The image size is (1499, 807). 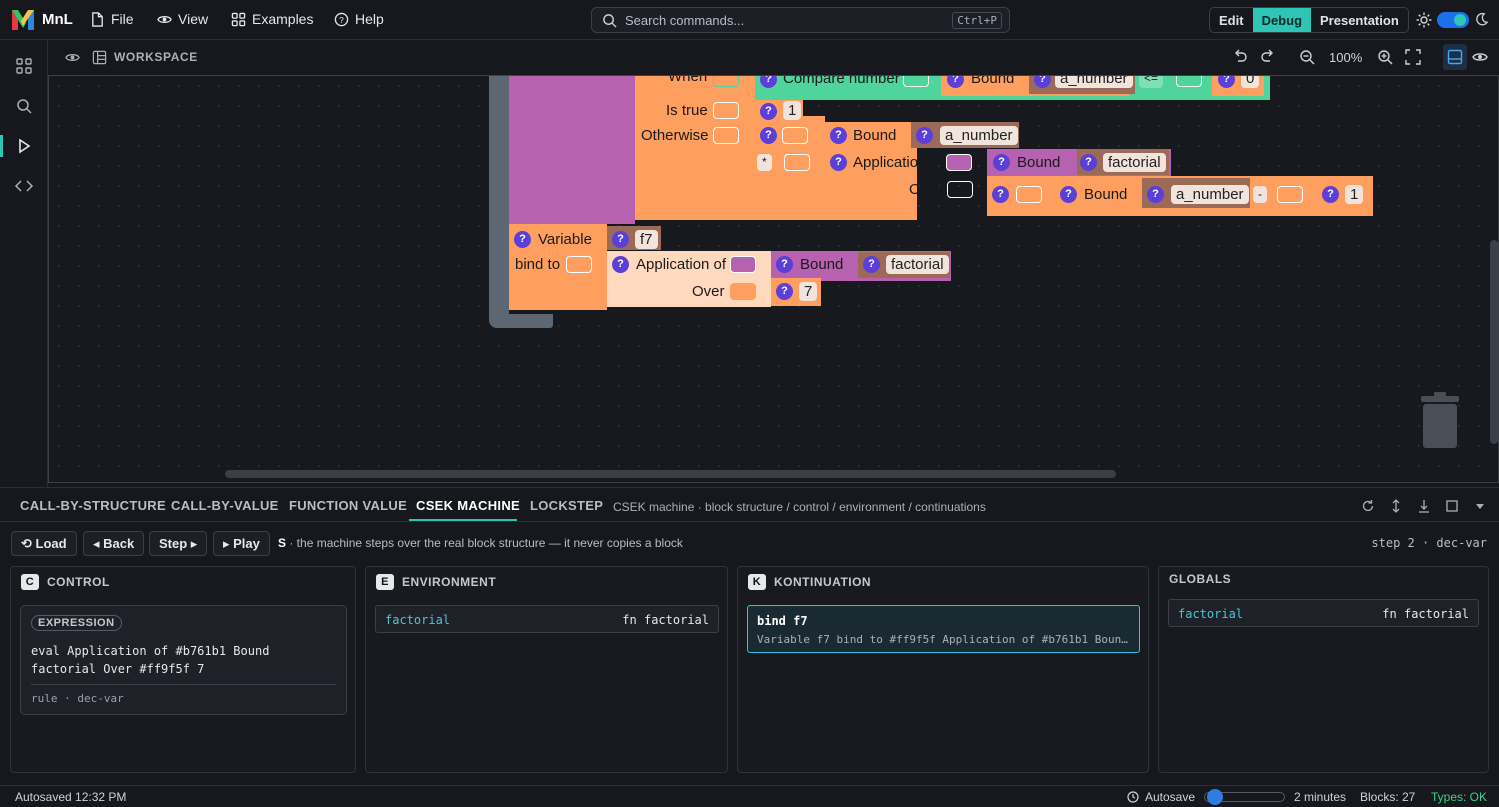 What do you see at coordinates (1151, 82) in the screenshot?
I see `compare-operator: <=` at bounding box center [1151, 82].